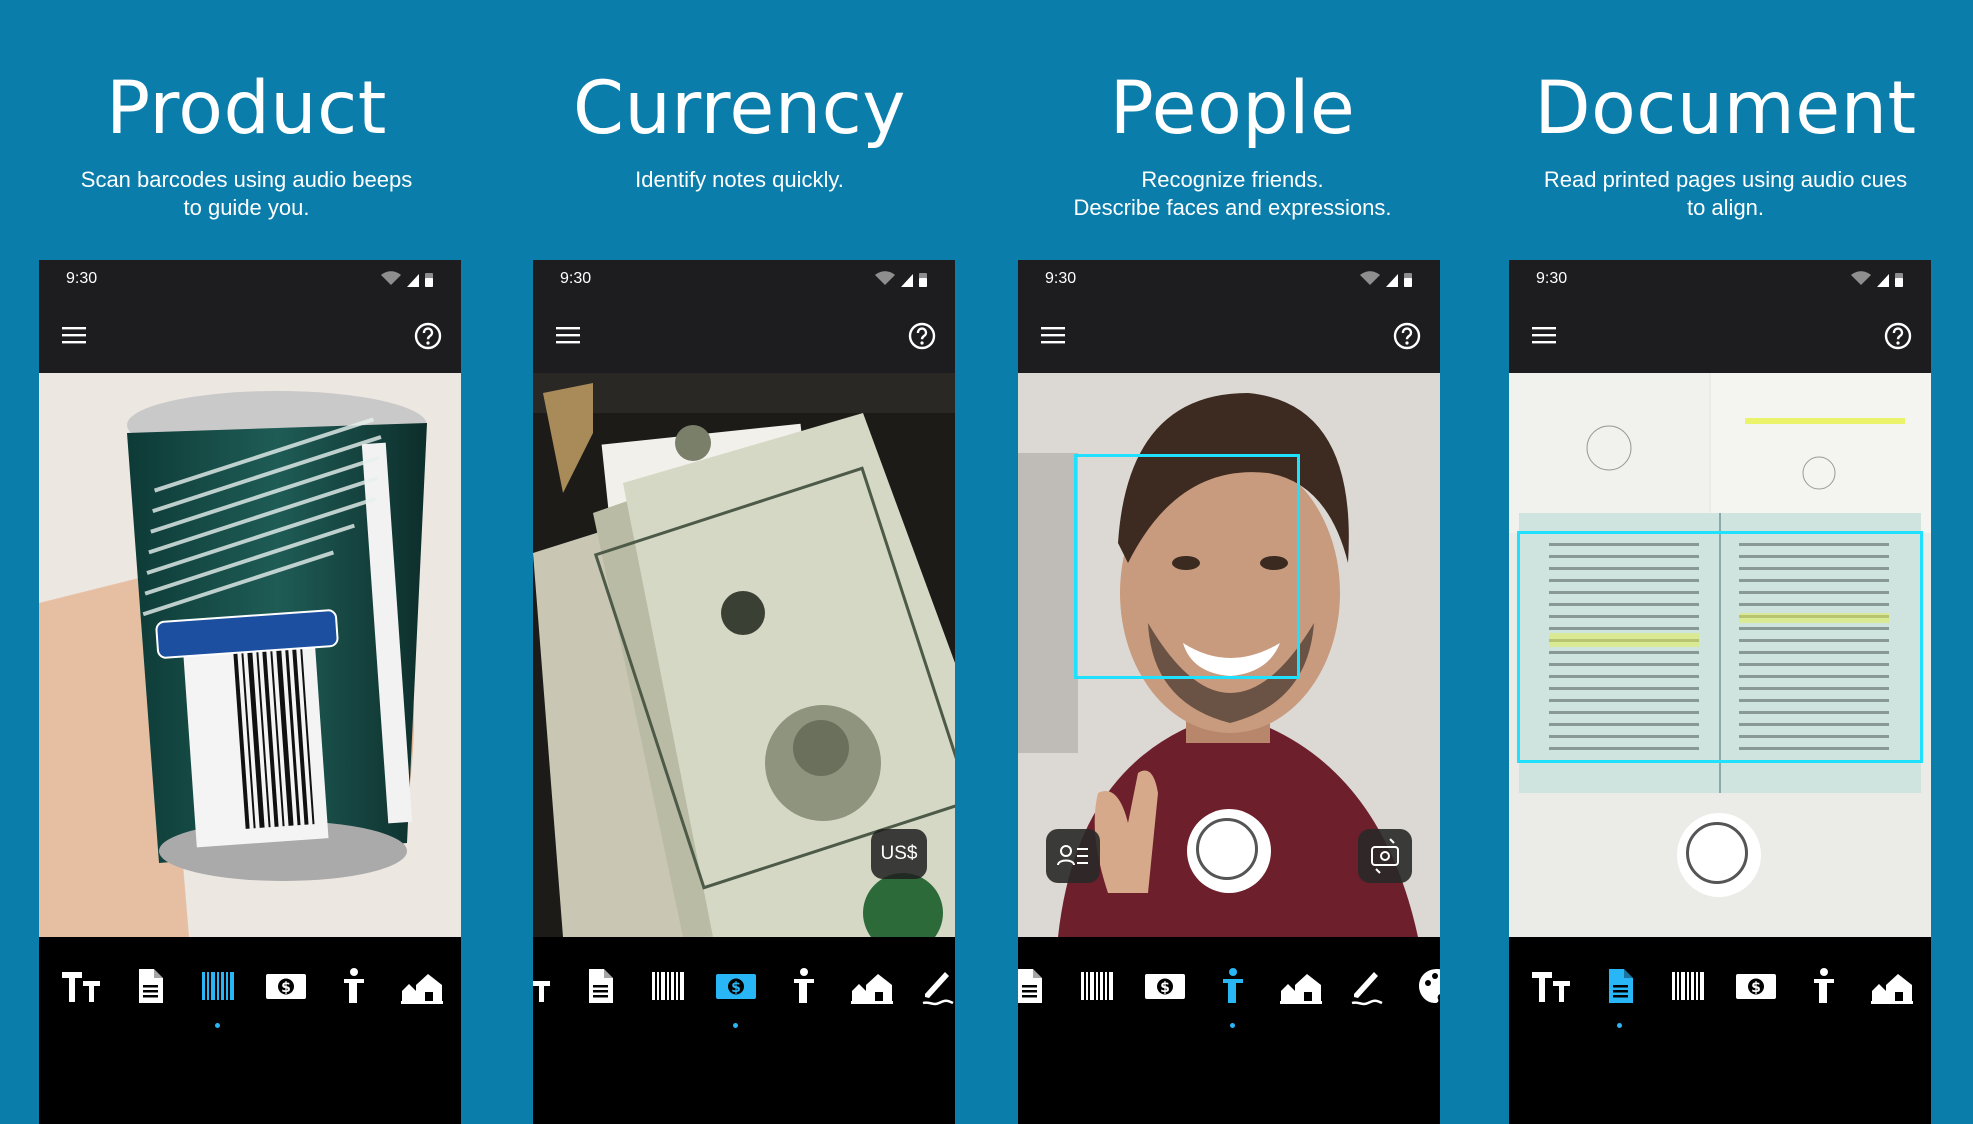  Describe the element at coordinates (250, 655) in the screenshot. I see `camera-view-product` at that location.